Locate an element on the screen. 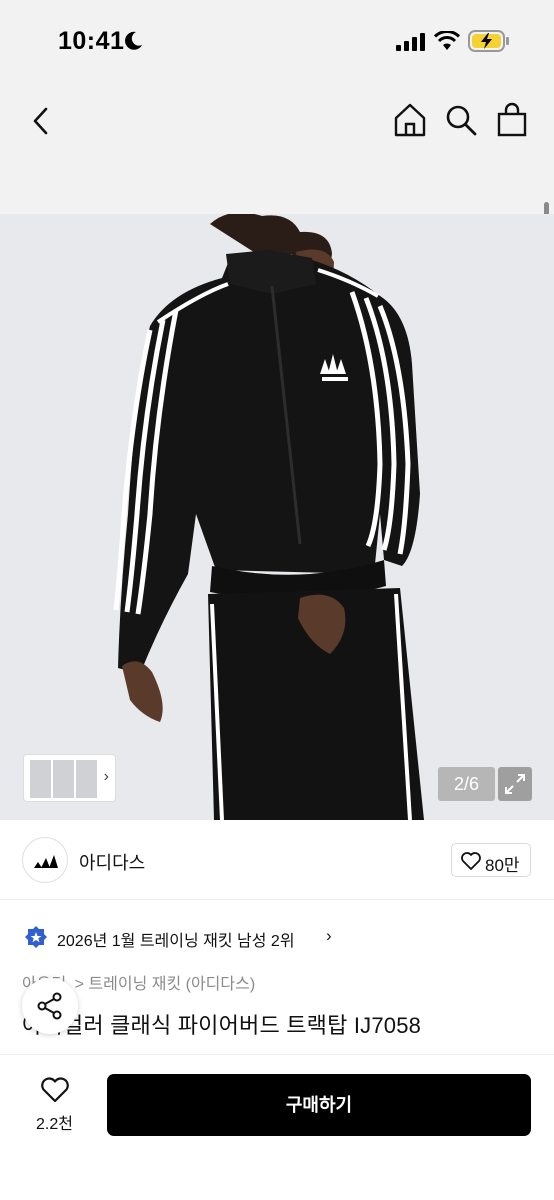 This screenshot has width=554, height=1200. brand-row: 아디다스 80만 is located at coordinates (277, 860).